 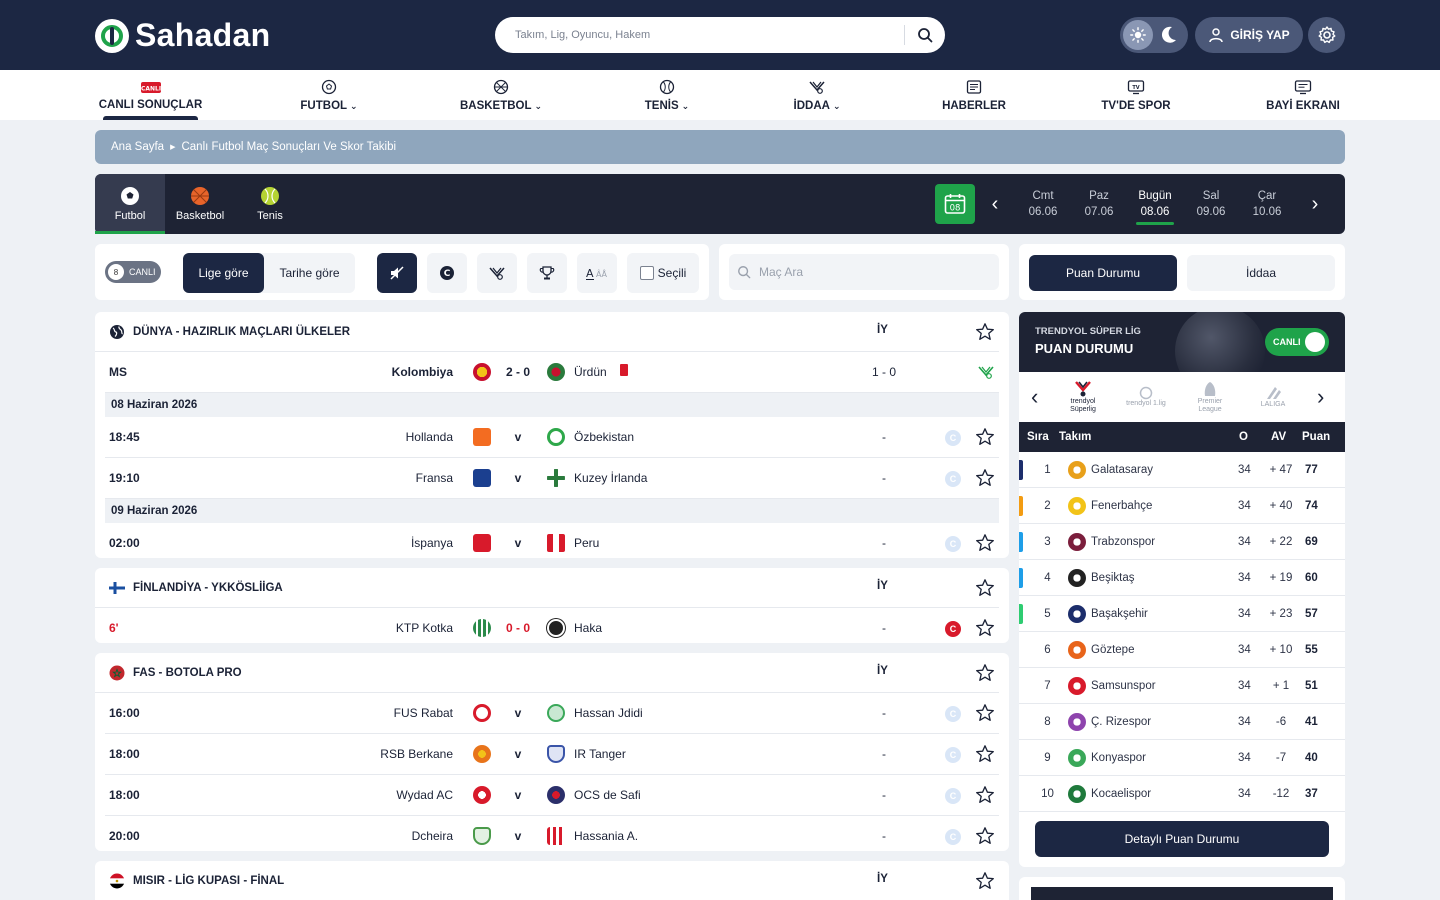 What do you see at coordinates (552, 543) in the screenshot?
I see `match-row: 02:00 İspanya v Peru - C` at bounding box center [552, 543].